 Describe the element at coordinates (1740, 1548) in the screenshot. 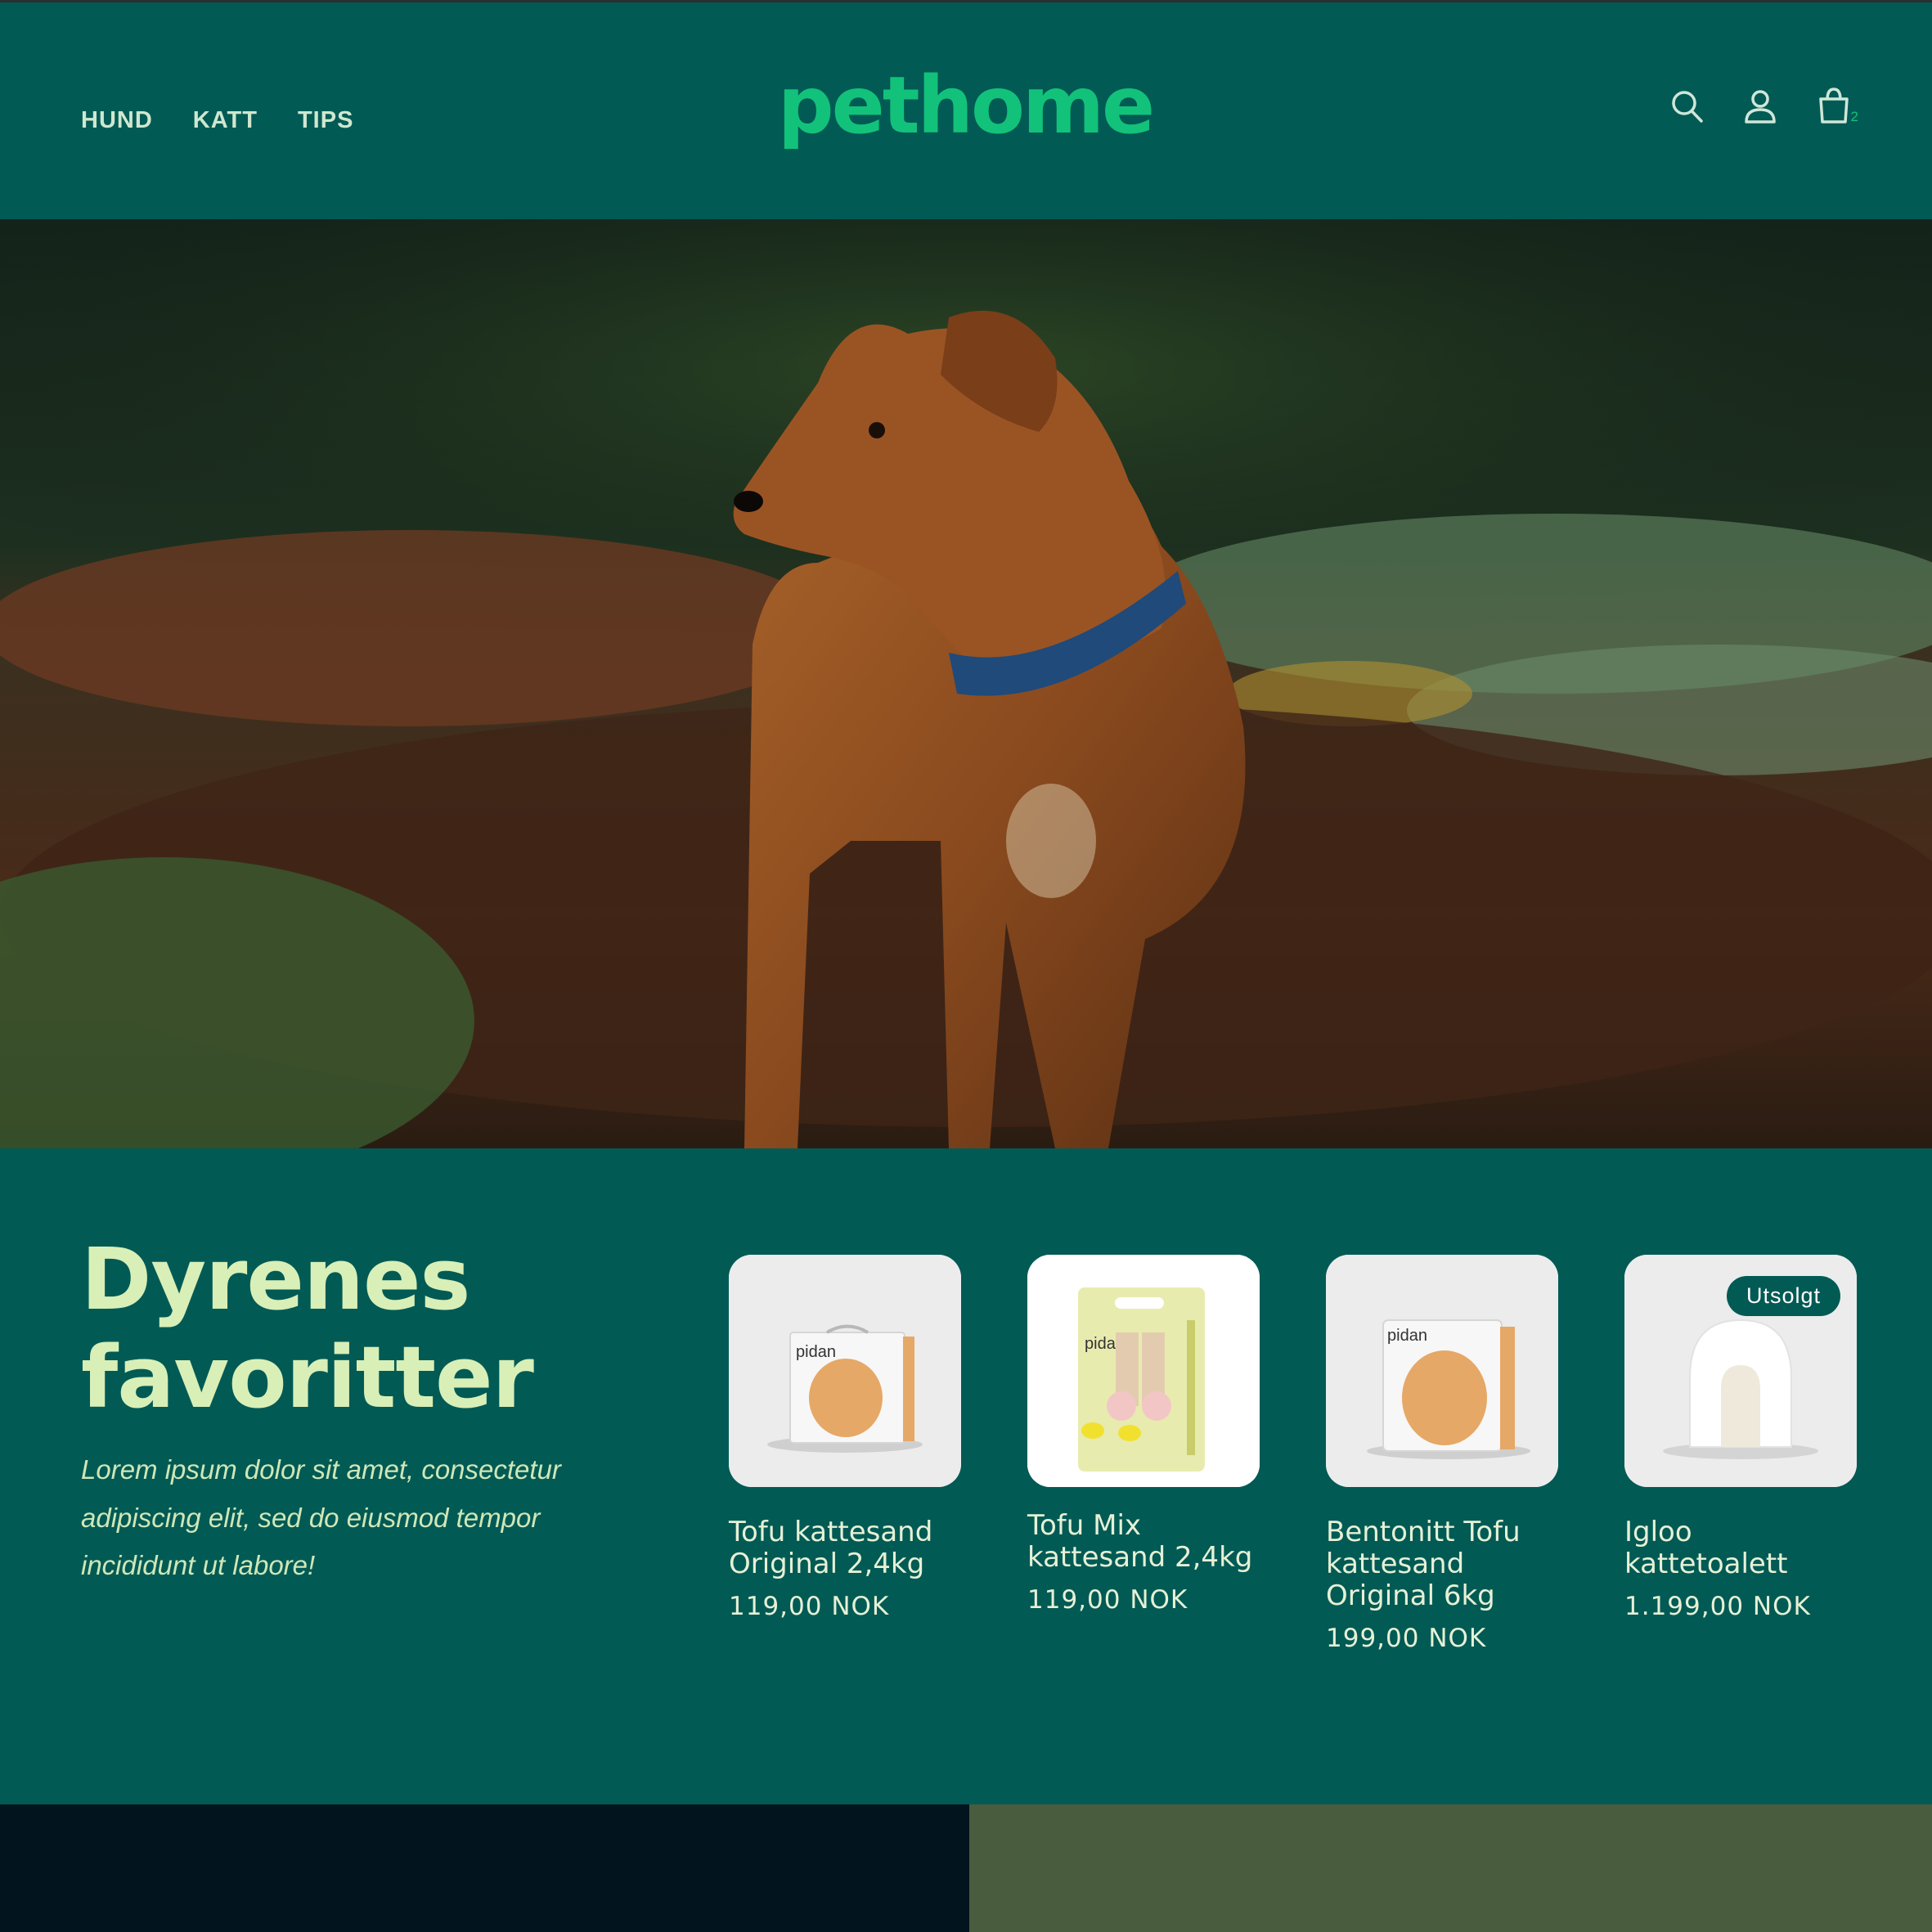

I see `product-name: Igloo kattetoalett` at that location.